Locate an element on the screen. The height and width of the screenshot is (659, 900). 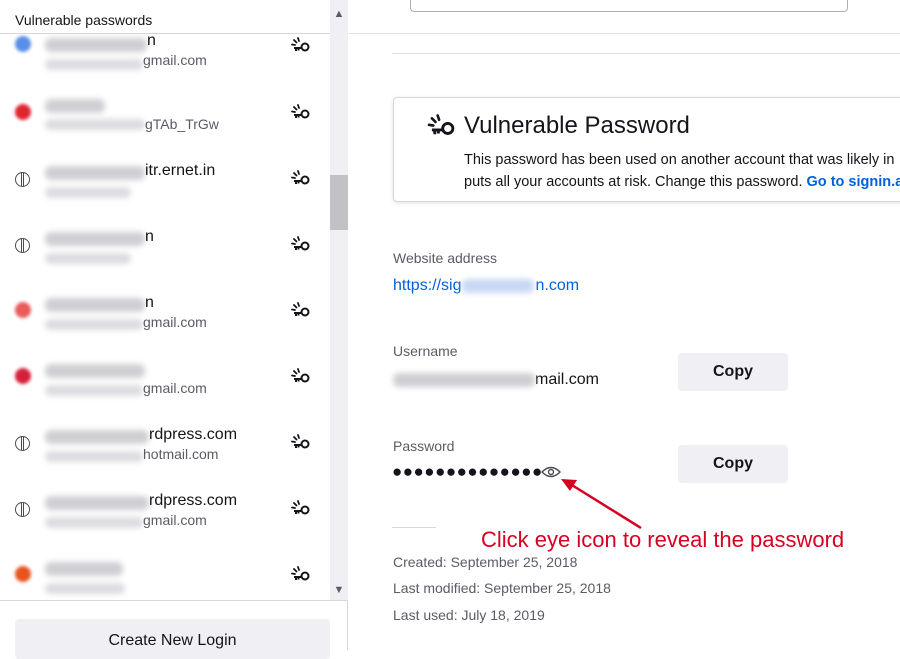
redacted-url is located at coordinates (498, 285).